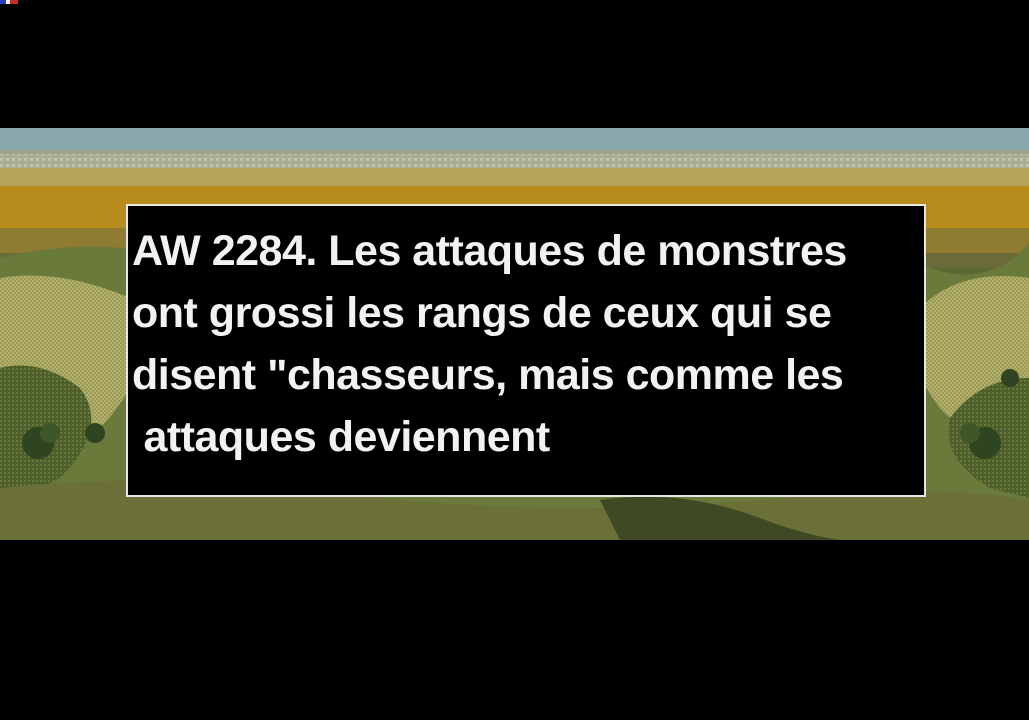 The width and height of the screenshot is (1029, 720). What do you see at coordinates (488, 375) in the screenshot?
I see `dialog-line-3: disent "chasseurs, mais comme les` at bounding box center [488, 375].